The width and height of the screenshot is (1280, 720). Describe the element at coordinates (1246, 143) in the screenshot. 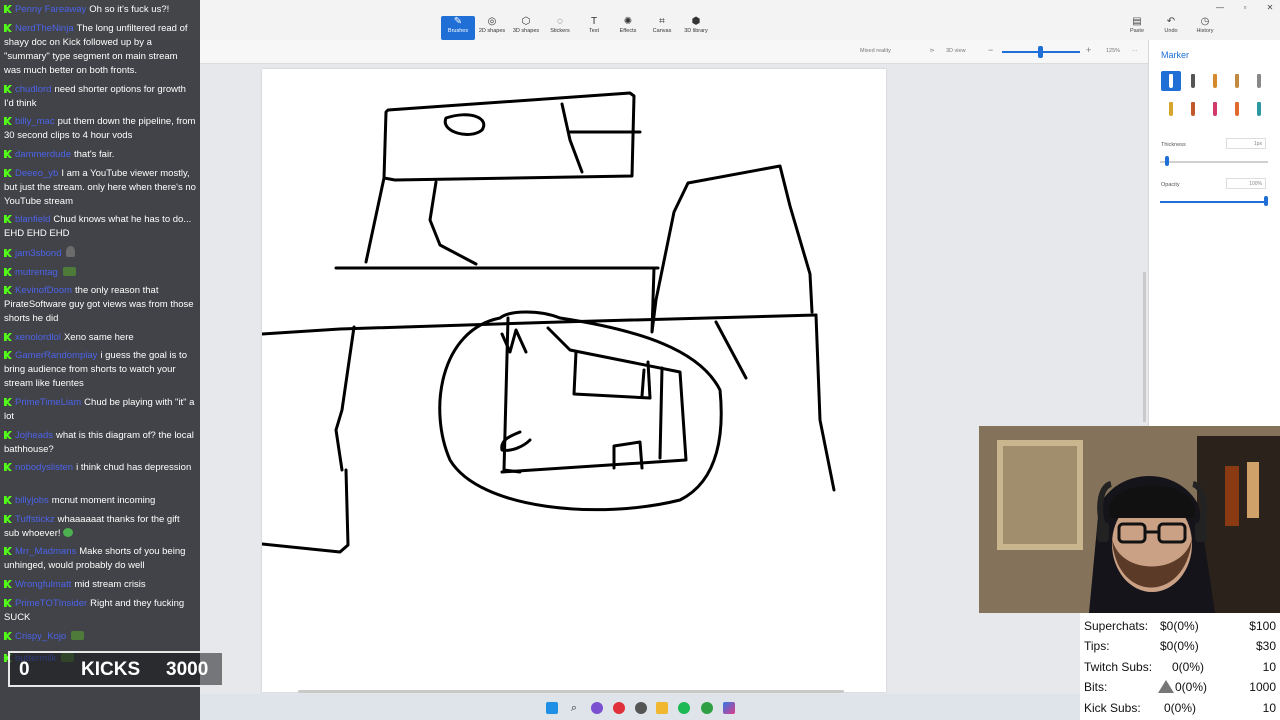

I see `thickness-input: 1px` at that location.